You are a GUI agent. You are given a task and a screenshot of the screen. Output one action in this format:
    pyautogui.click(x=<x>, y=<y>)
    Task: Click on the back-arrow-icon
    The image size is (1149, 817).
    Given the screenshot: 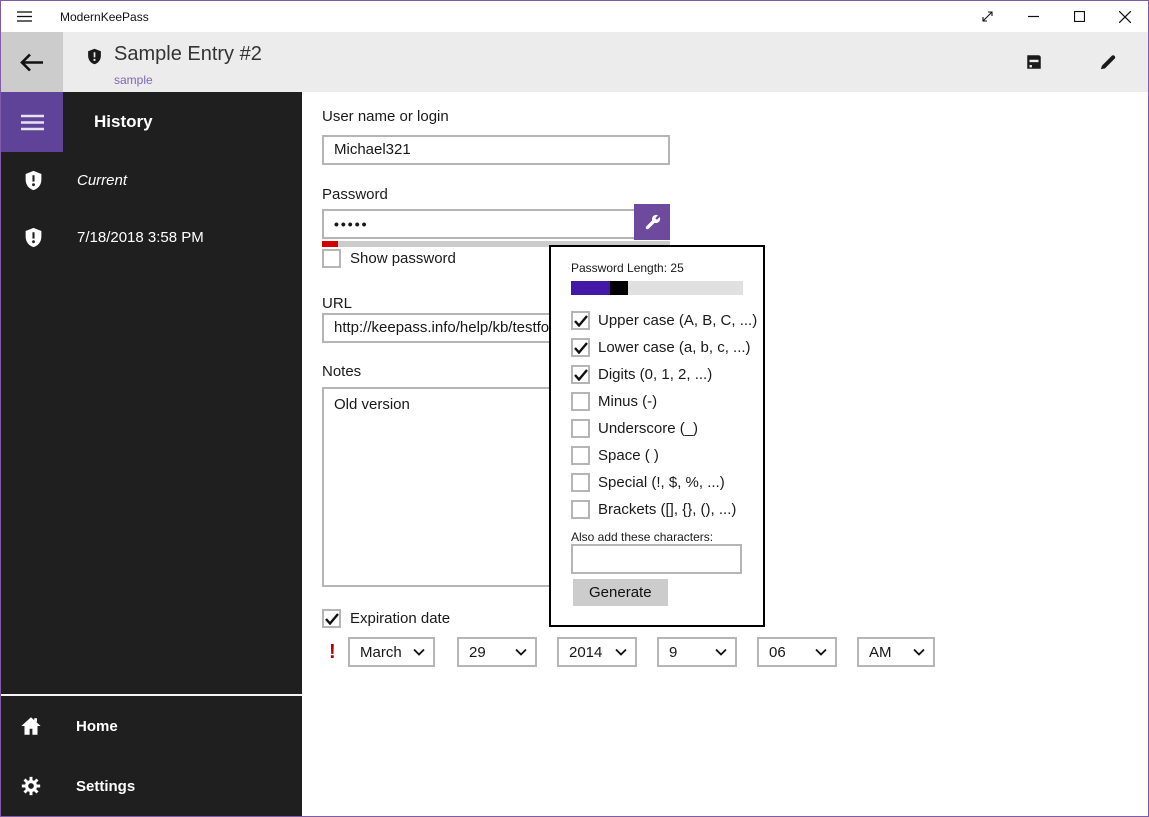 What is the action you would take?
    pyautogui.click(x=31, y=62)
    